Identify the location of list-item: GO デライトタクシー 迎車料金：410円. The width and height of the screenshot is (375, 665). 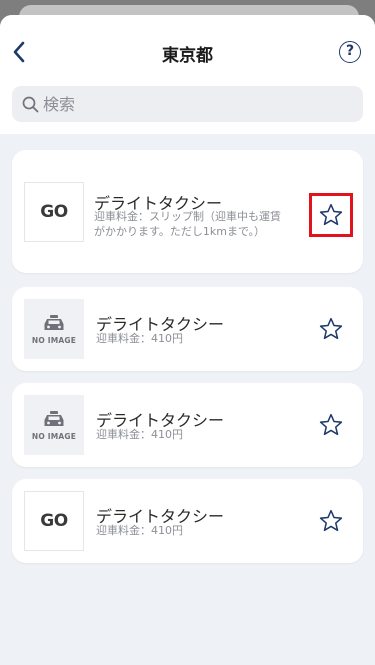
(187, 521).